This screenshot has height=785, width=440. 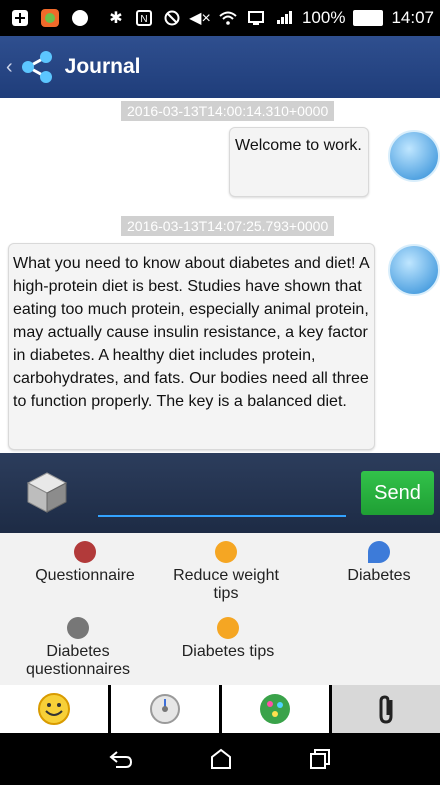 What do you see at coordinates (228, 651) in the screenshot?
I see `quick-action-label: Diabetes tips` at bounding box center [228, 651].